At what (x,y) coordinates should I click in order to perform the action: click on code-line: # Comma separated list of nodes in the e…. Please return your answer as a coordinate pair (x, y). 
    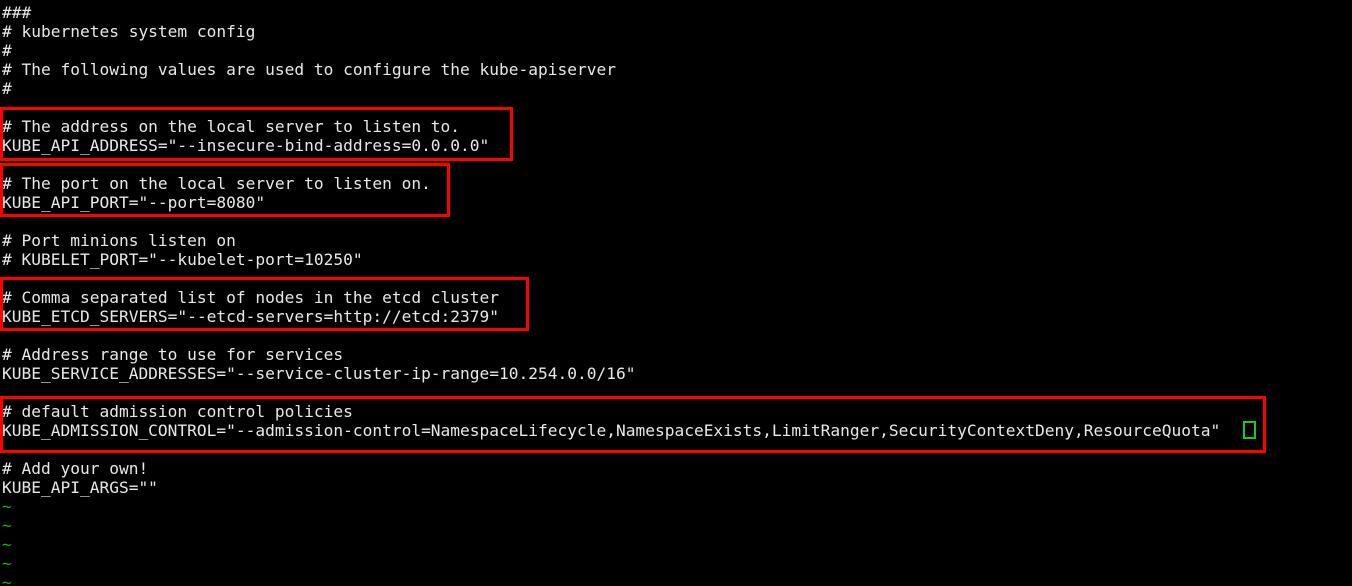
    Looking at the image, I should click on (251, 297).